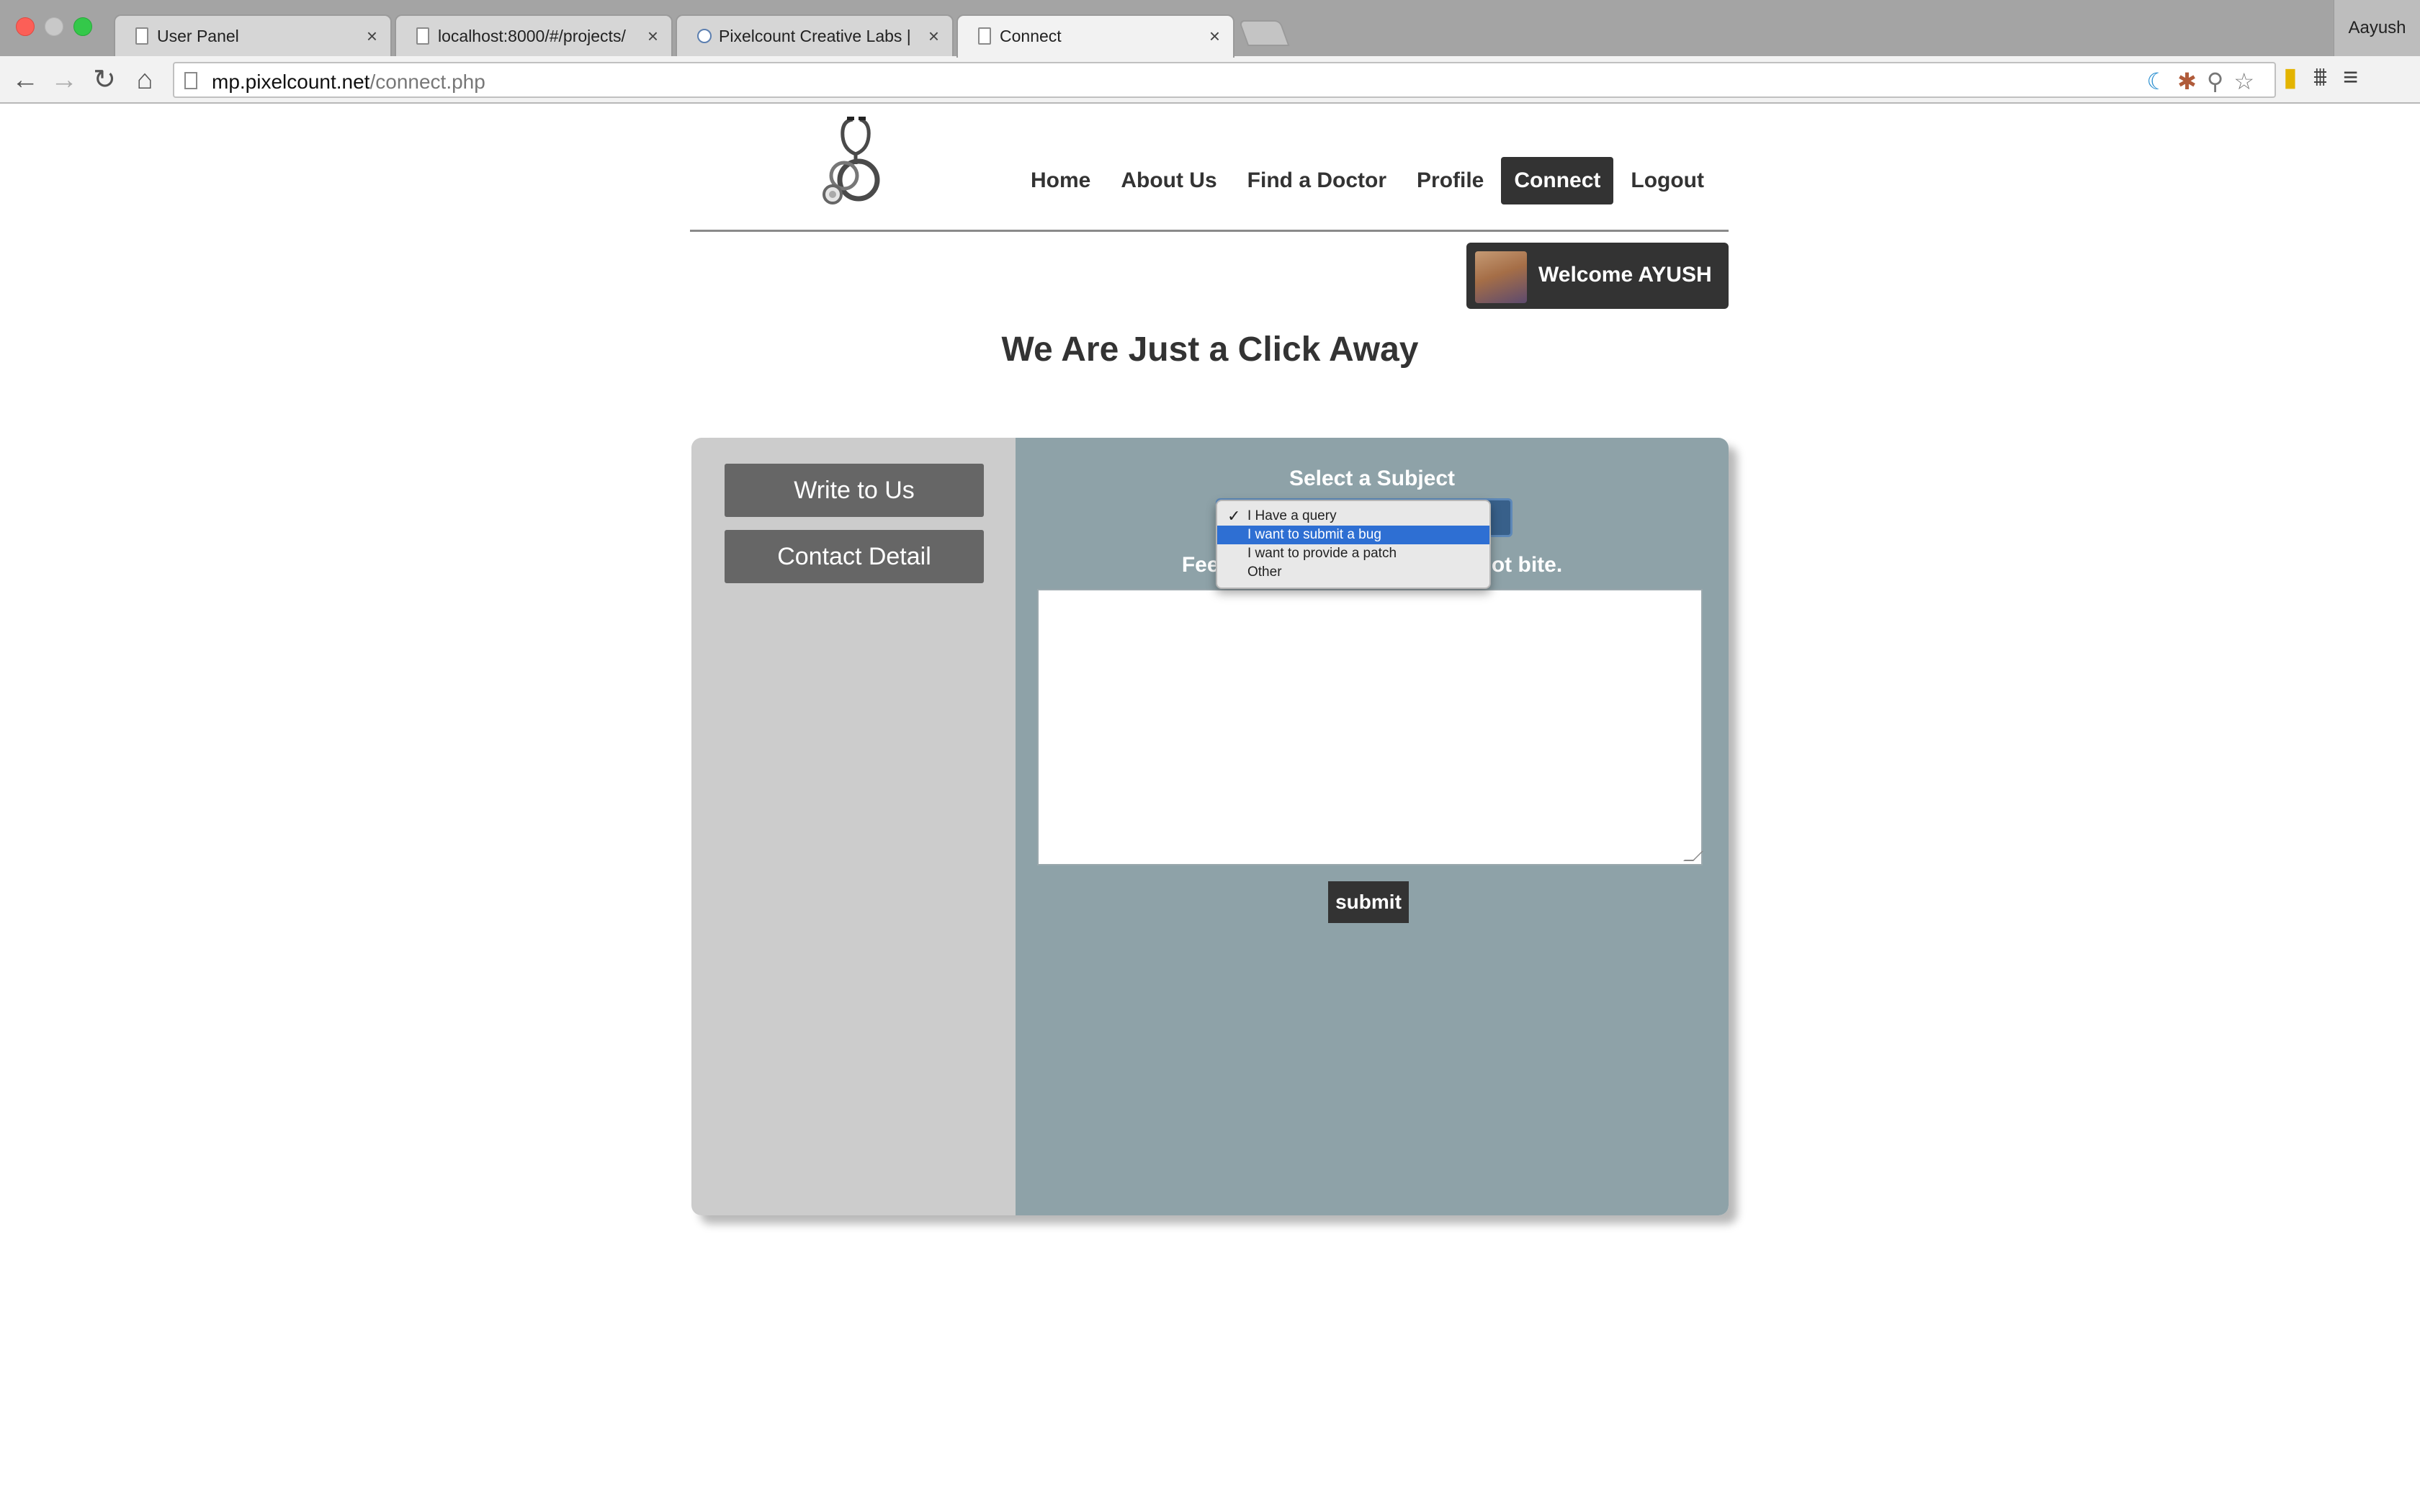  Describe the element at coordinates (253, 35) in the screenshot. I see `browser-tab-user-panel: User Panel ×` at that location.